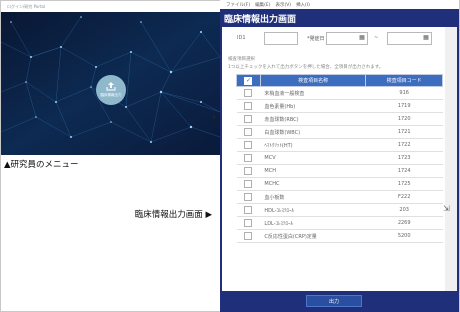 This screenshot has height=312, width=460. Describe the element at coordinates (41, 165) in the screenshot. I see `caption-researcher-menu: ▲研究員のメニュー` at that location.